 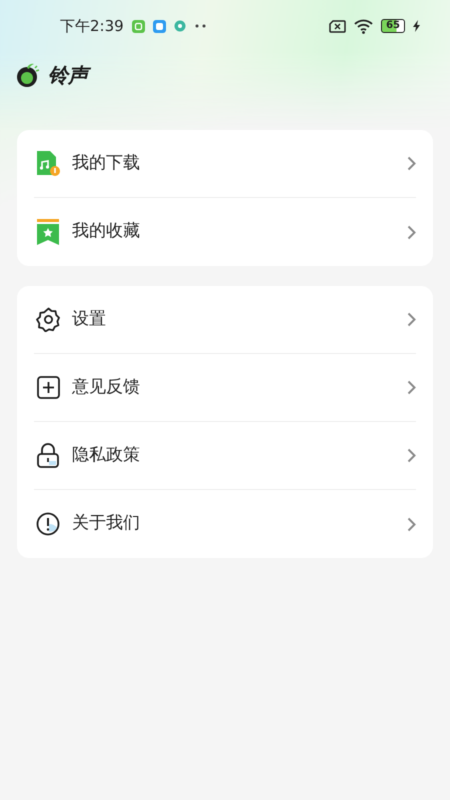 I want to click on menu-item: 隐私政策, so click(x=225, y=456).